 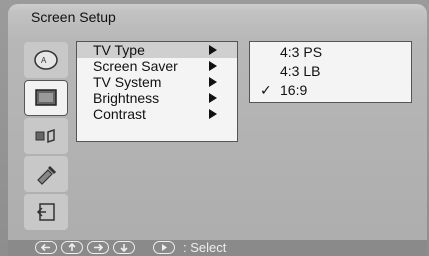 I want to click on checkmark-icon: ✓, so click(x=266, y=90).